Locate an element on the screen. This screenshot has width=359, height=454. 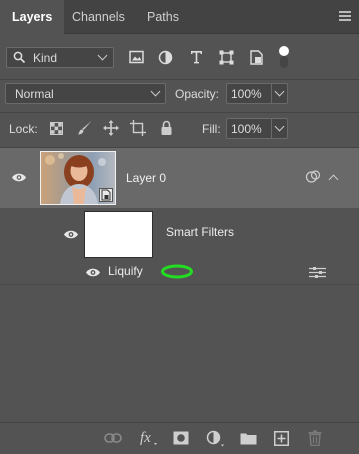
opacity-input: 100% is located at coordinates (257, 93).